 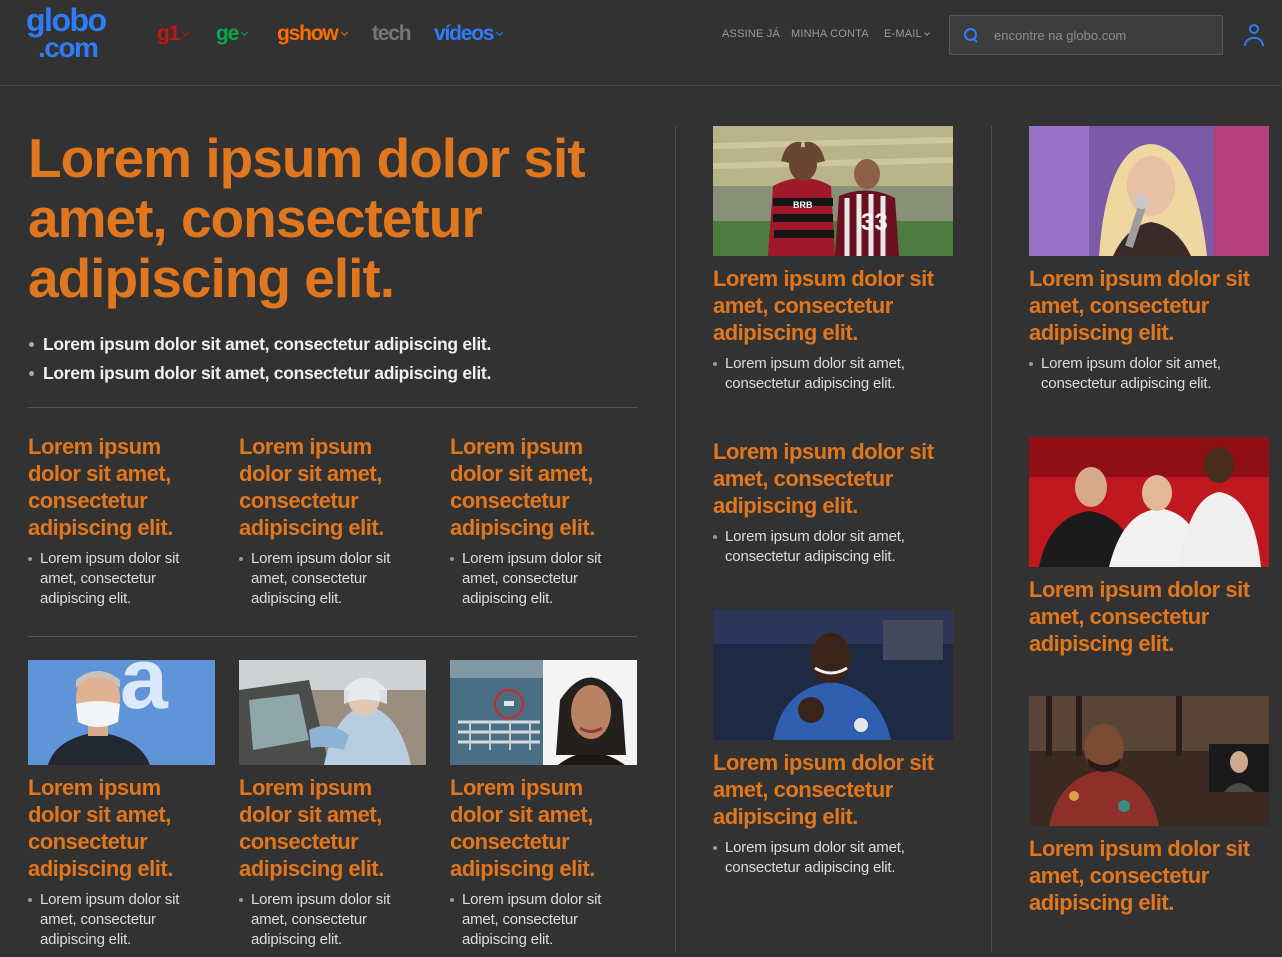 What do you see at coordinates (833, 191) in the screenshot?
I see `news-photo-football-players: BRB 33` at bounding box center [833, 191].